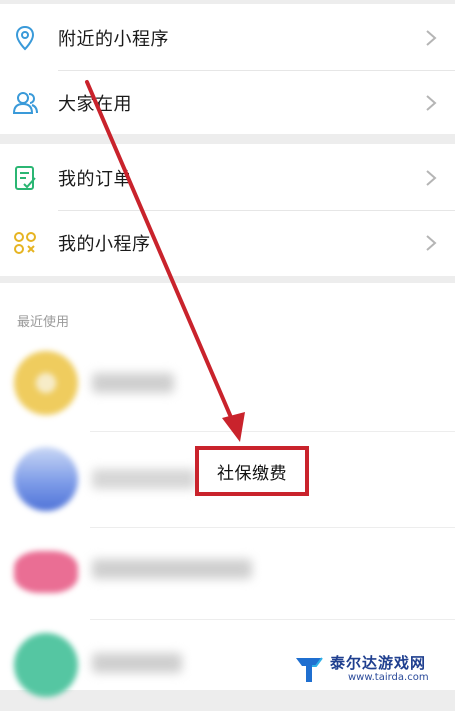 The height and width of the screenshot is (711, 455). What do you see at coordinates (104, 244) in the screenshot?
I see `my-mini-programs-label: 我的小程序` at bounding box center [104, 244].